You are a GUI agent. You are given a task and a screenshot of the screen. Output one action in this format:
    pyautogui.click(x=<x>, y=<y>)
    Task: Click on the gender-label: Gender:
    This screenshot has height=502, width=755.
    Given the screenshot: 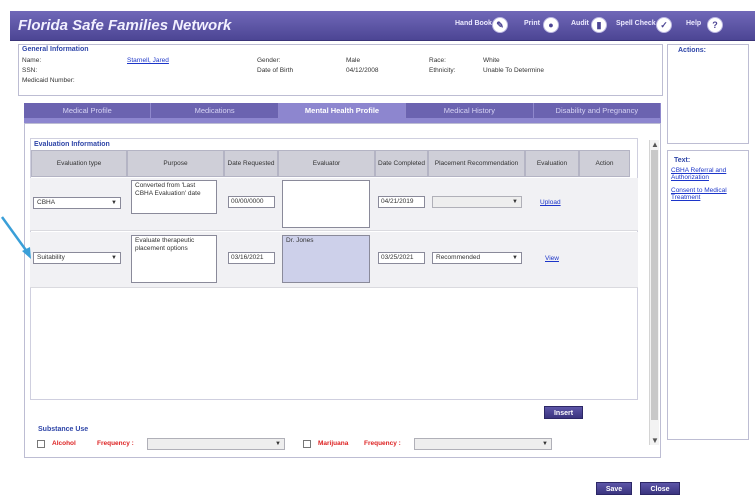 What is the action you would take?
    pyautogui.click(x=269, y=60)
    